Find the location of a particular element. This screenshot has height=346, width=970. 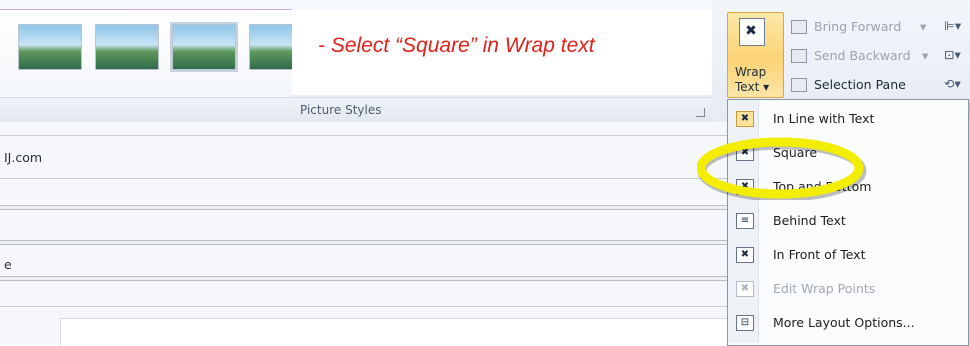

menu-item-label: Edit Wrap Points is located at coordinates (824, 288).